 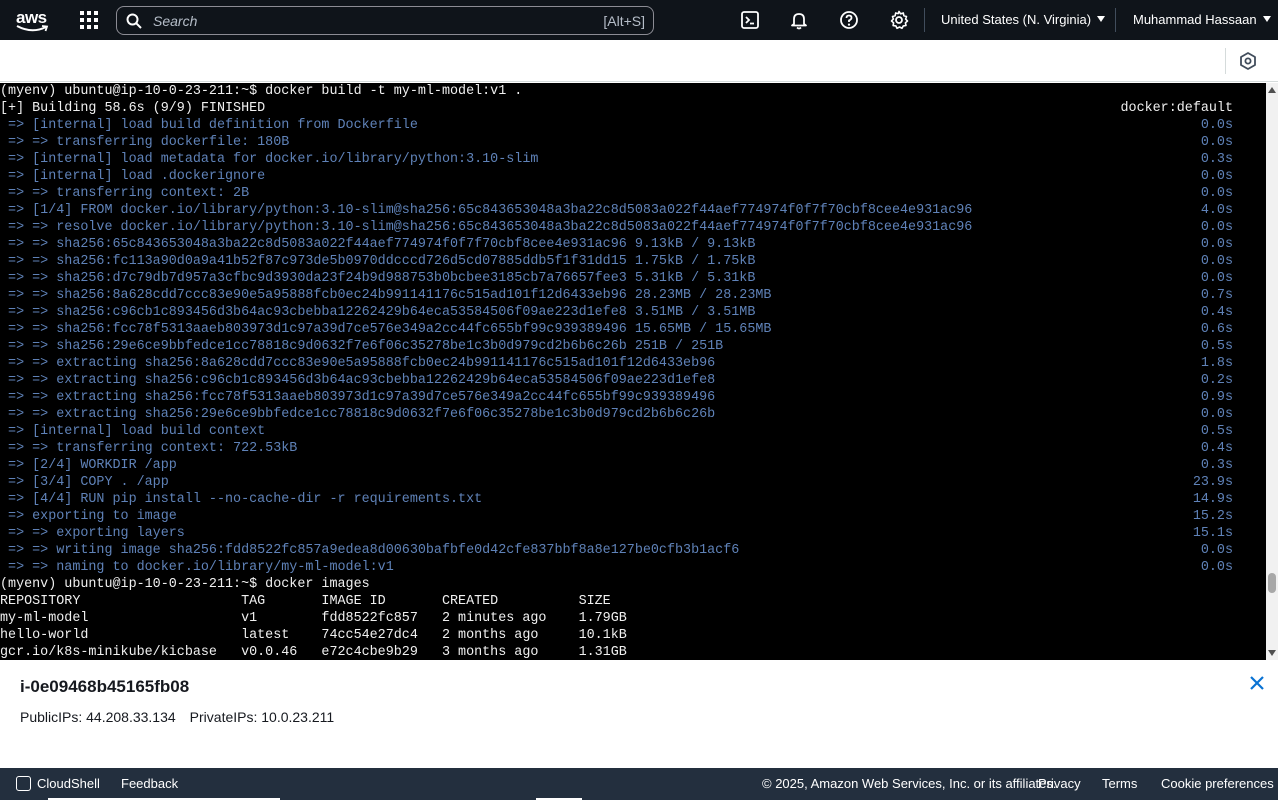 I want to click on terminal-line-text: => => transferring context: 722.53kB, so click(x=149, y=448).